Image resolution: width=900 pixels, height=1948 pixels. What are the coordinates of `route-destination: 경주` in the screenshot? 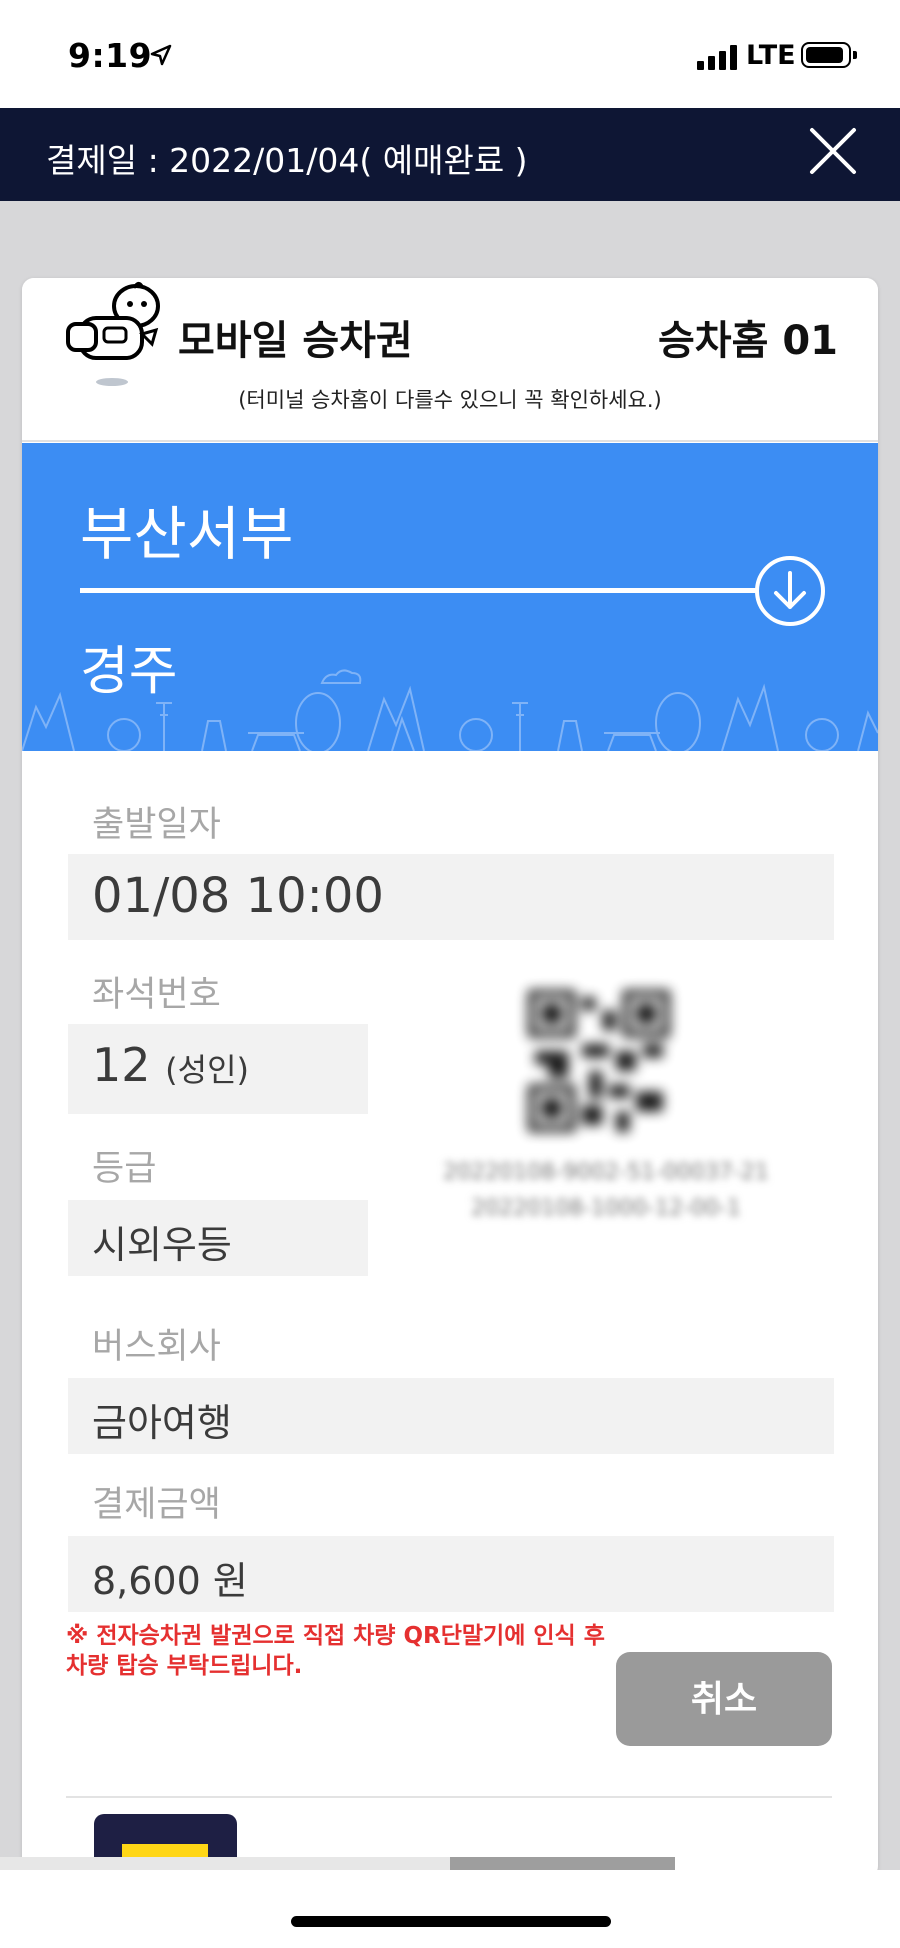 It's located at (129, 671).